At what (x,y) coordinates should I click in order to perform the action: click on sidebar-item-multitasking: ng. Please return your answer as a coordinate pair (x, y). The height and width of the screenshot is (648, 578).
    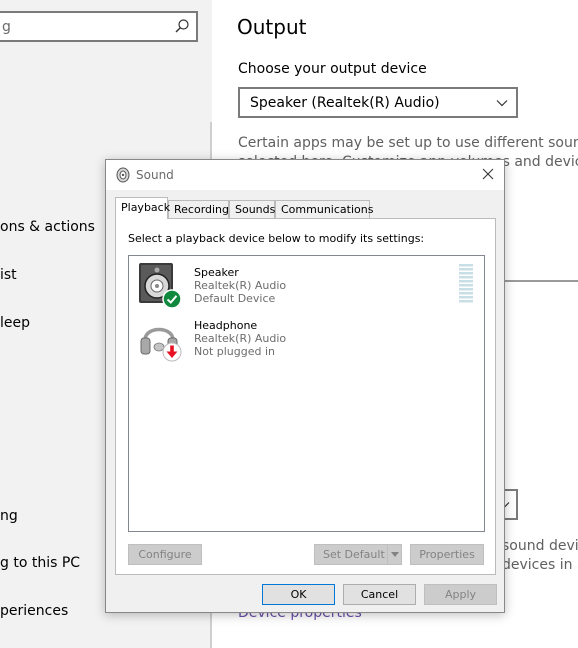
    Looking at the image, I should click on (9, 516).